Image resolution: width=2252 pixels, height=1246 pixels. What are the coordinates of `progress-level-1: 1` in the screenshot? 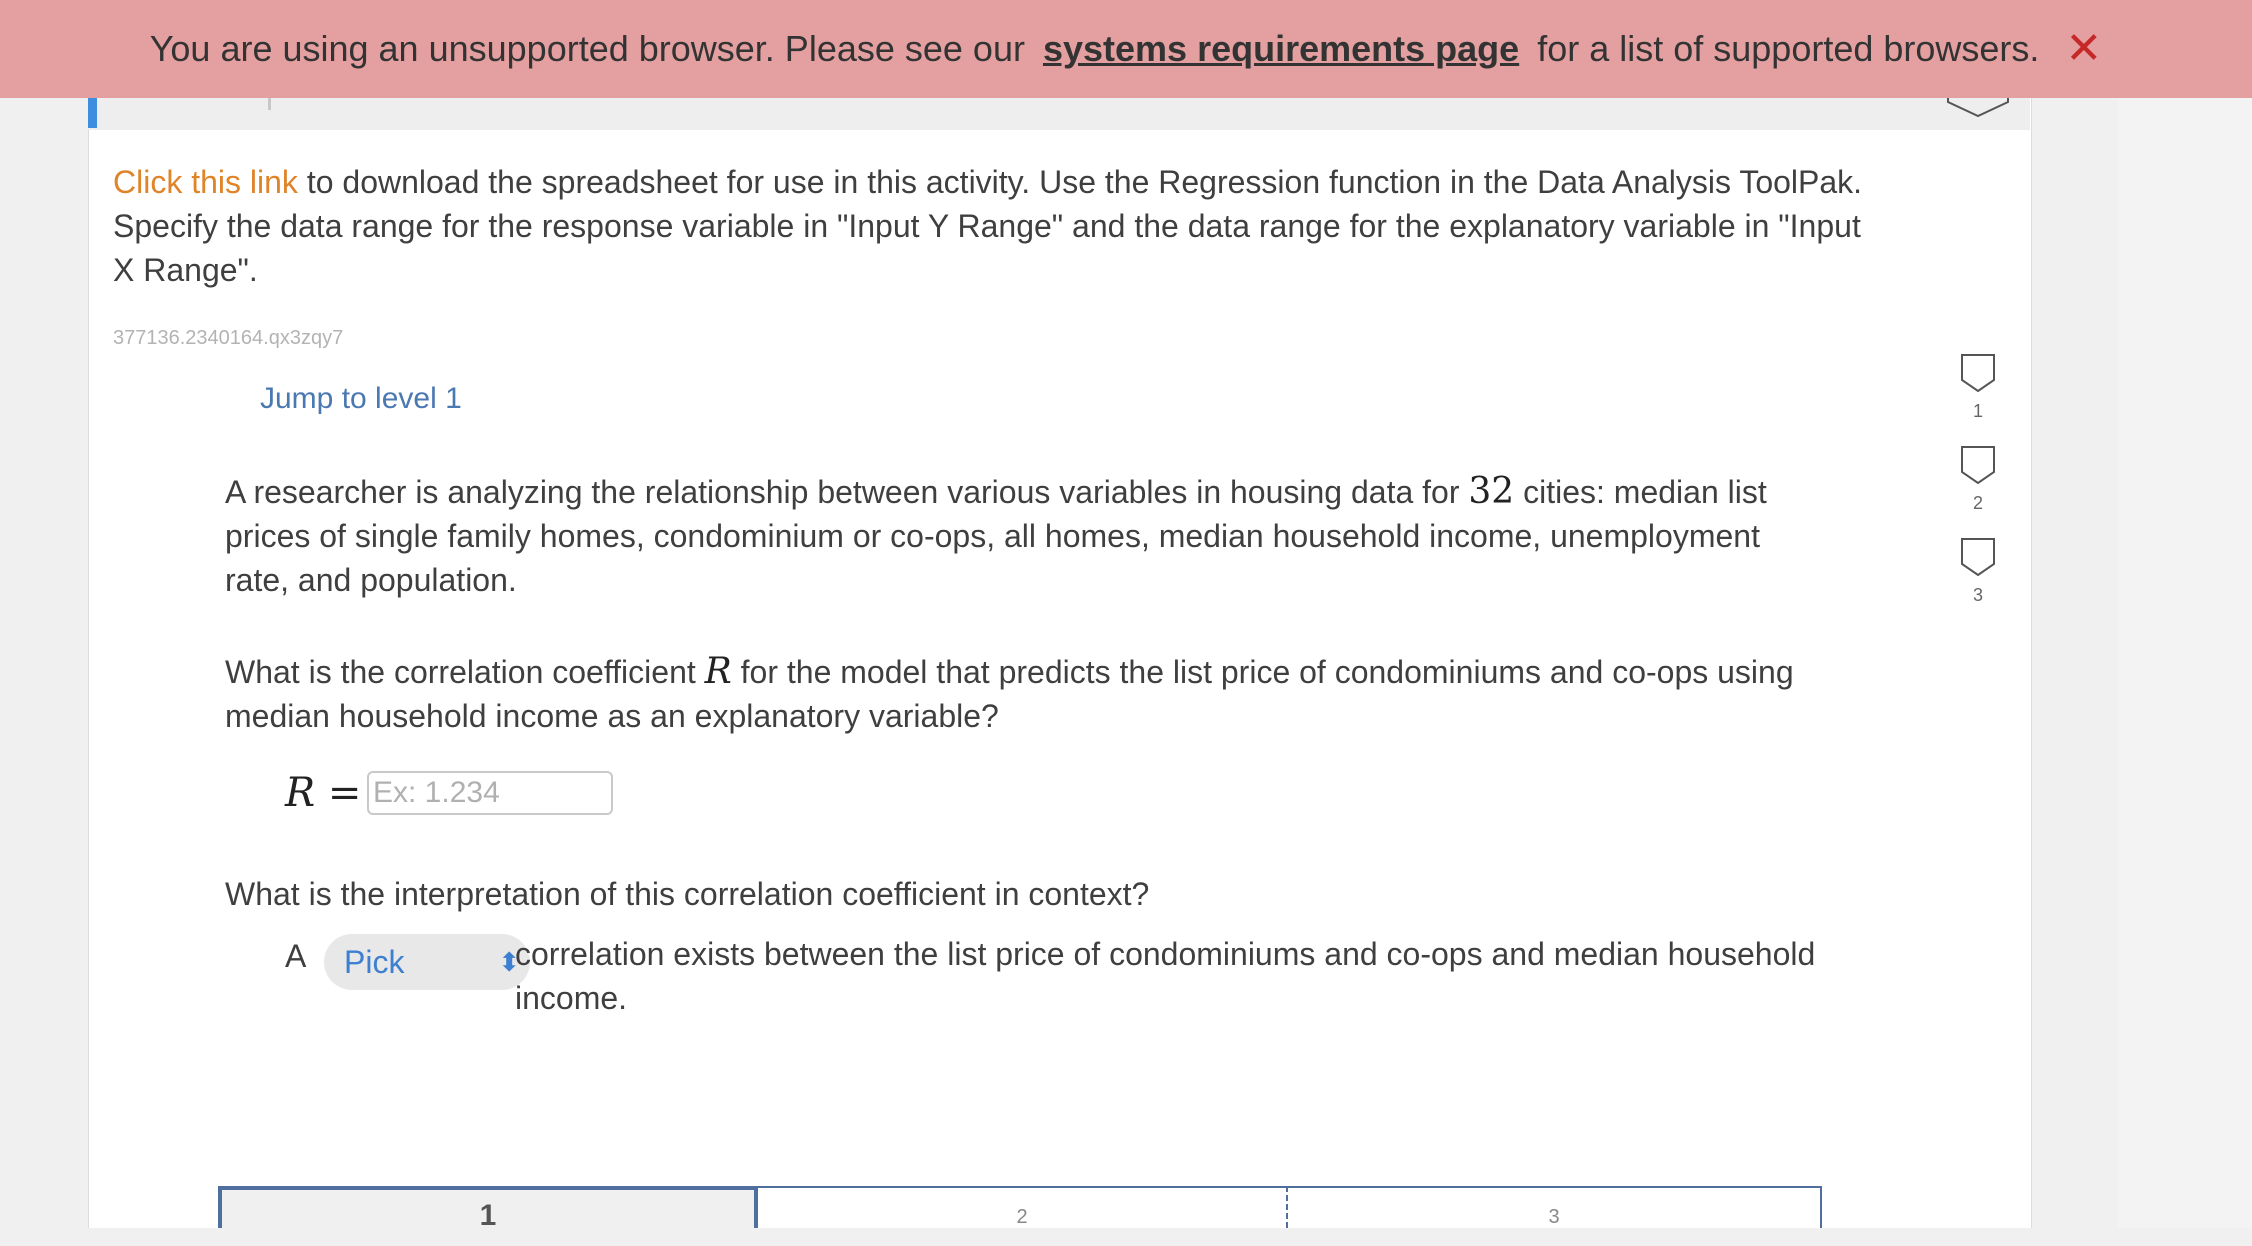 It's located at (488, 1209).